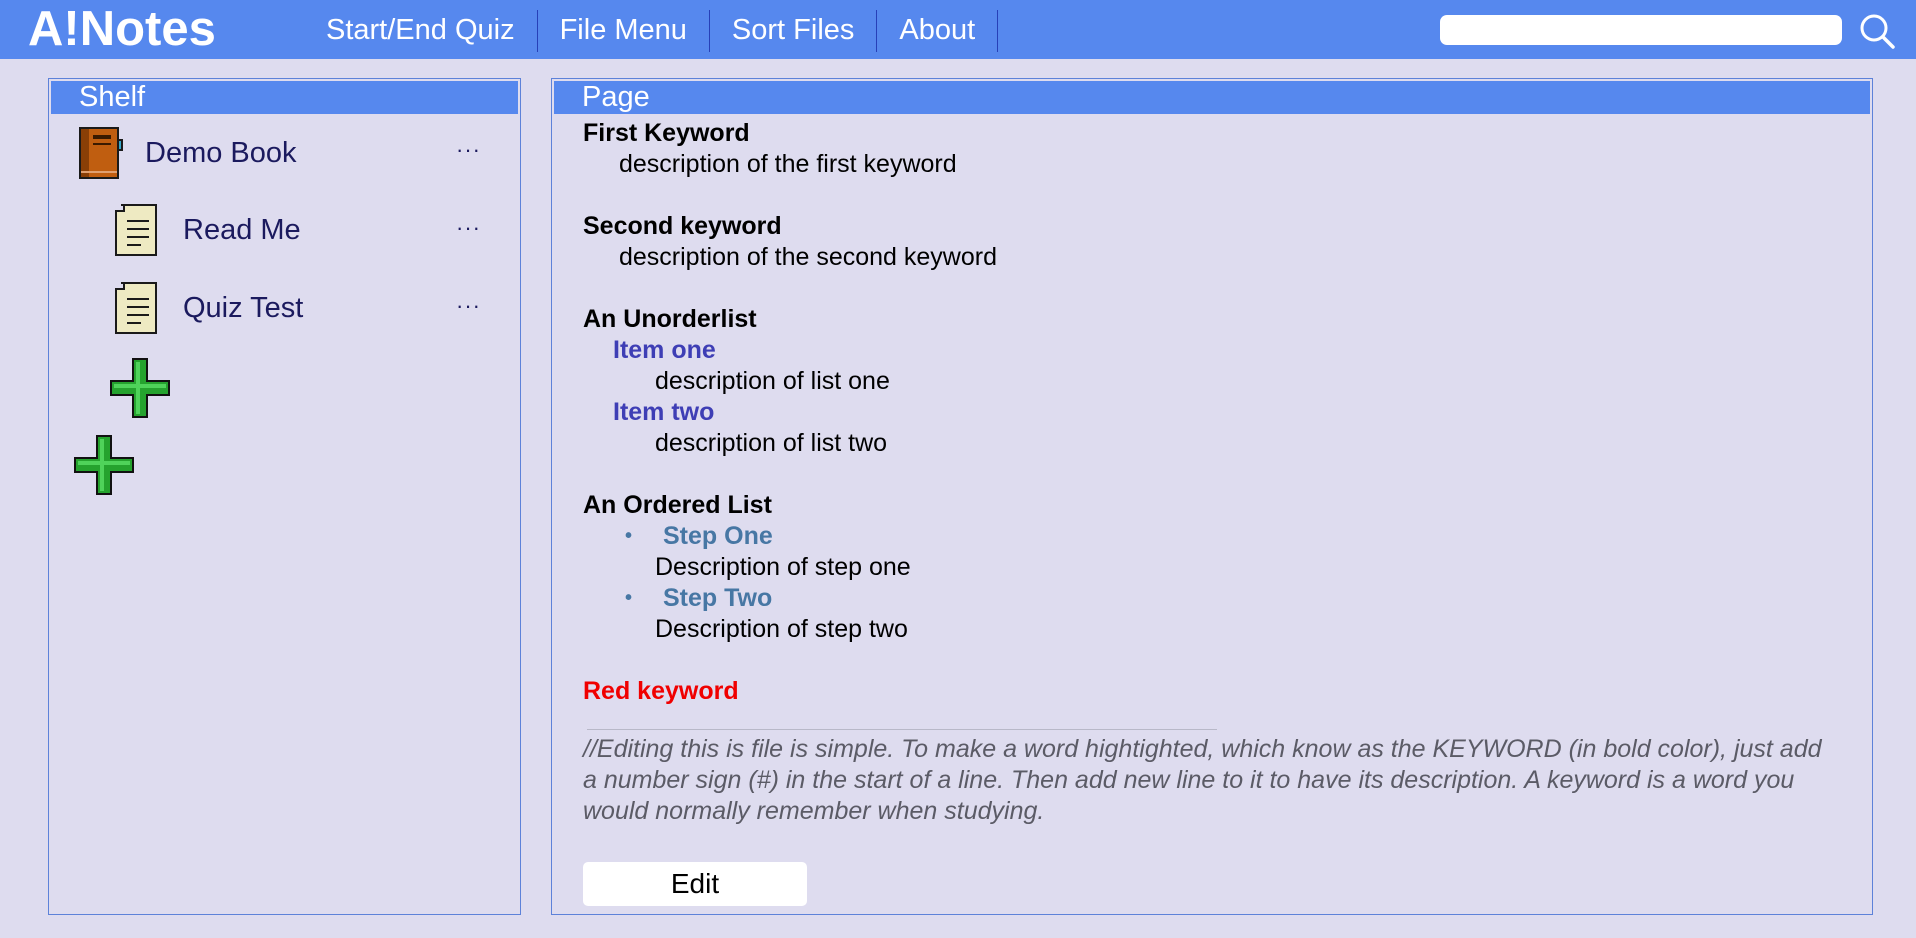 This screenshot has width=1916, height=938. Describe the element at coordinates (101, 153) in the screenshot. I see `book-icon` at that location.